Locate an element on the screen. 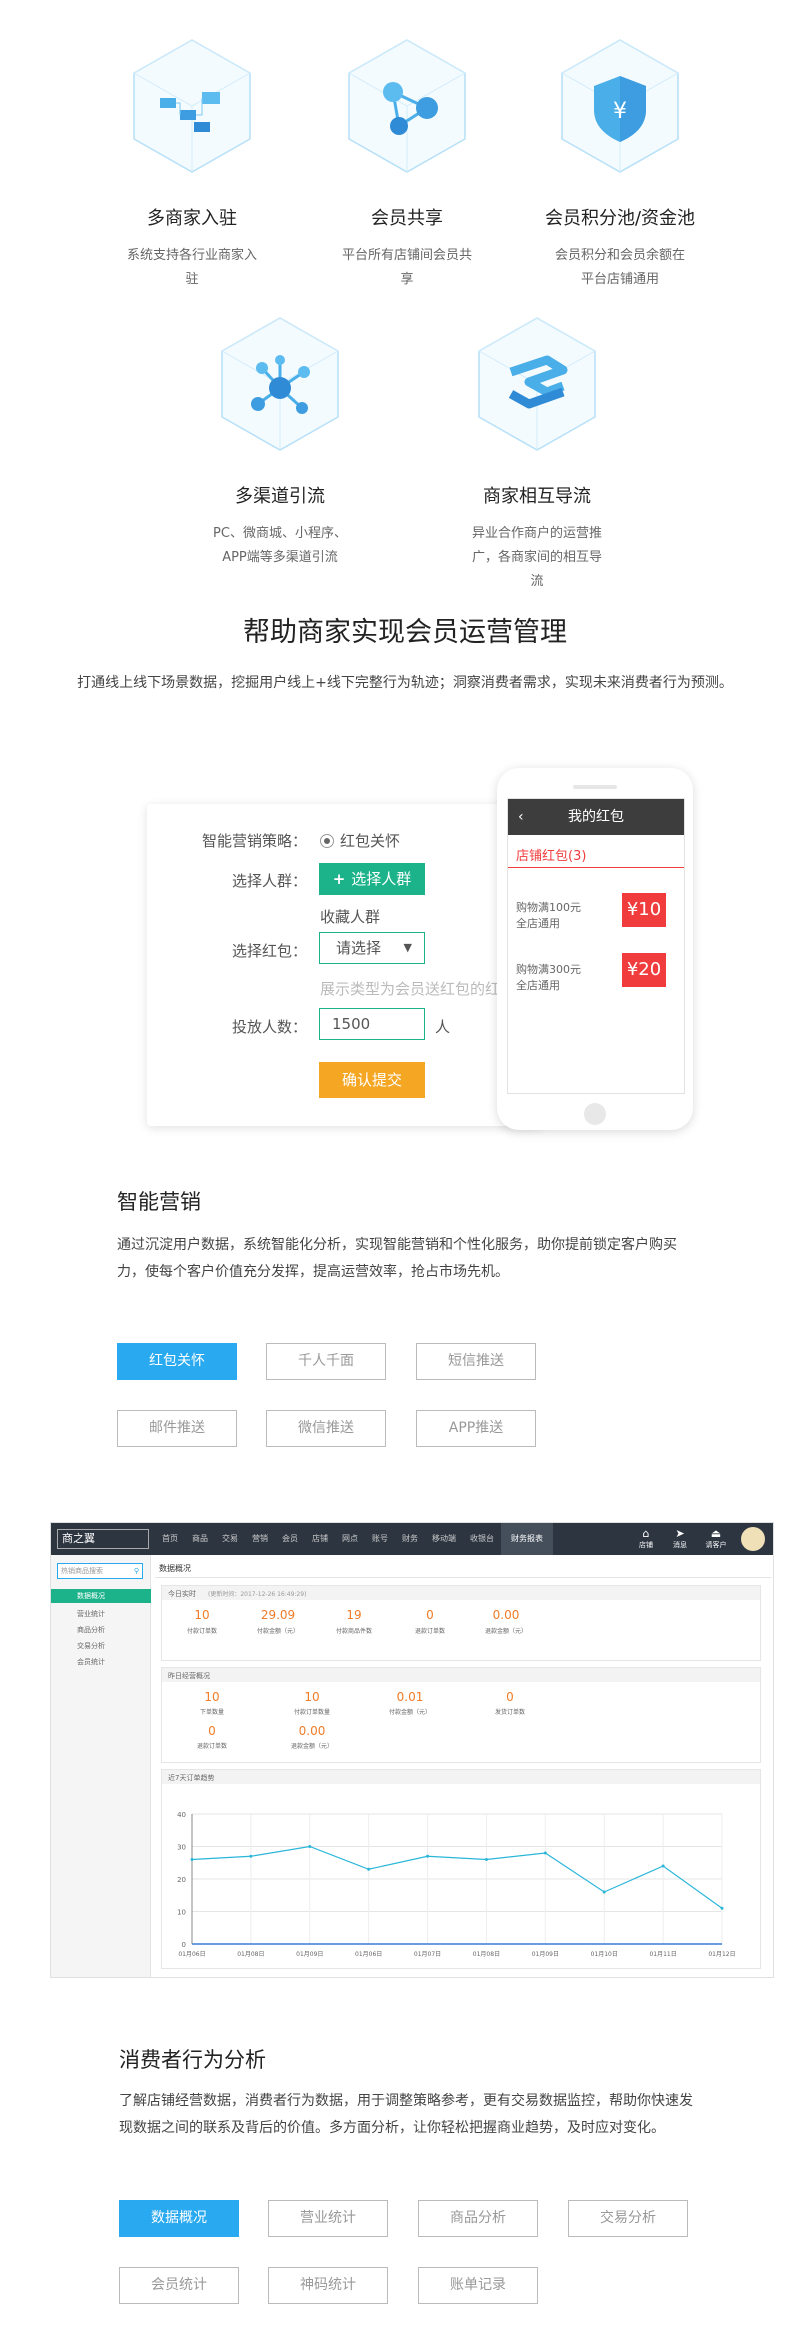  btn-business-stats: 营业统计 is located at coordinates (328, 2218).